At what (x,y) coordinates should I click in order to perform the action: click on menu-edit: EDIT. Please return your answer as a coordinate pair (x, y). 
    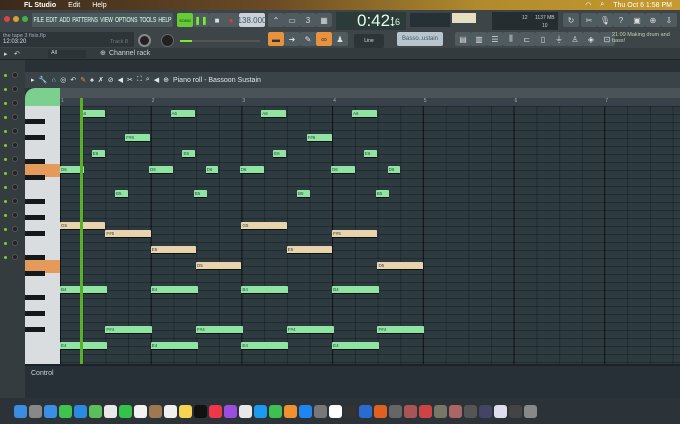
    Looking at the image, I should click on (51, 20).